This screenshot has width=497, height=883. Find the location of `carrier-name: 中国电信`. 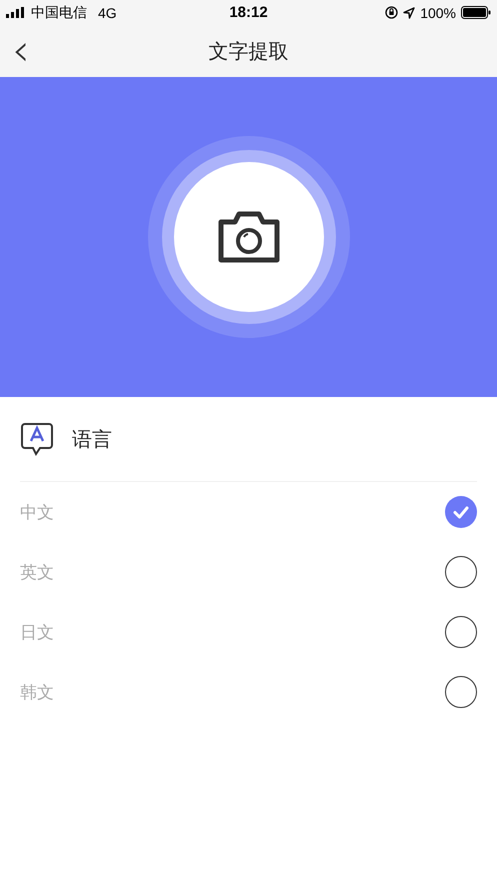

carrier-name: 中国电信 is located at coordinates (59, 13).